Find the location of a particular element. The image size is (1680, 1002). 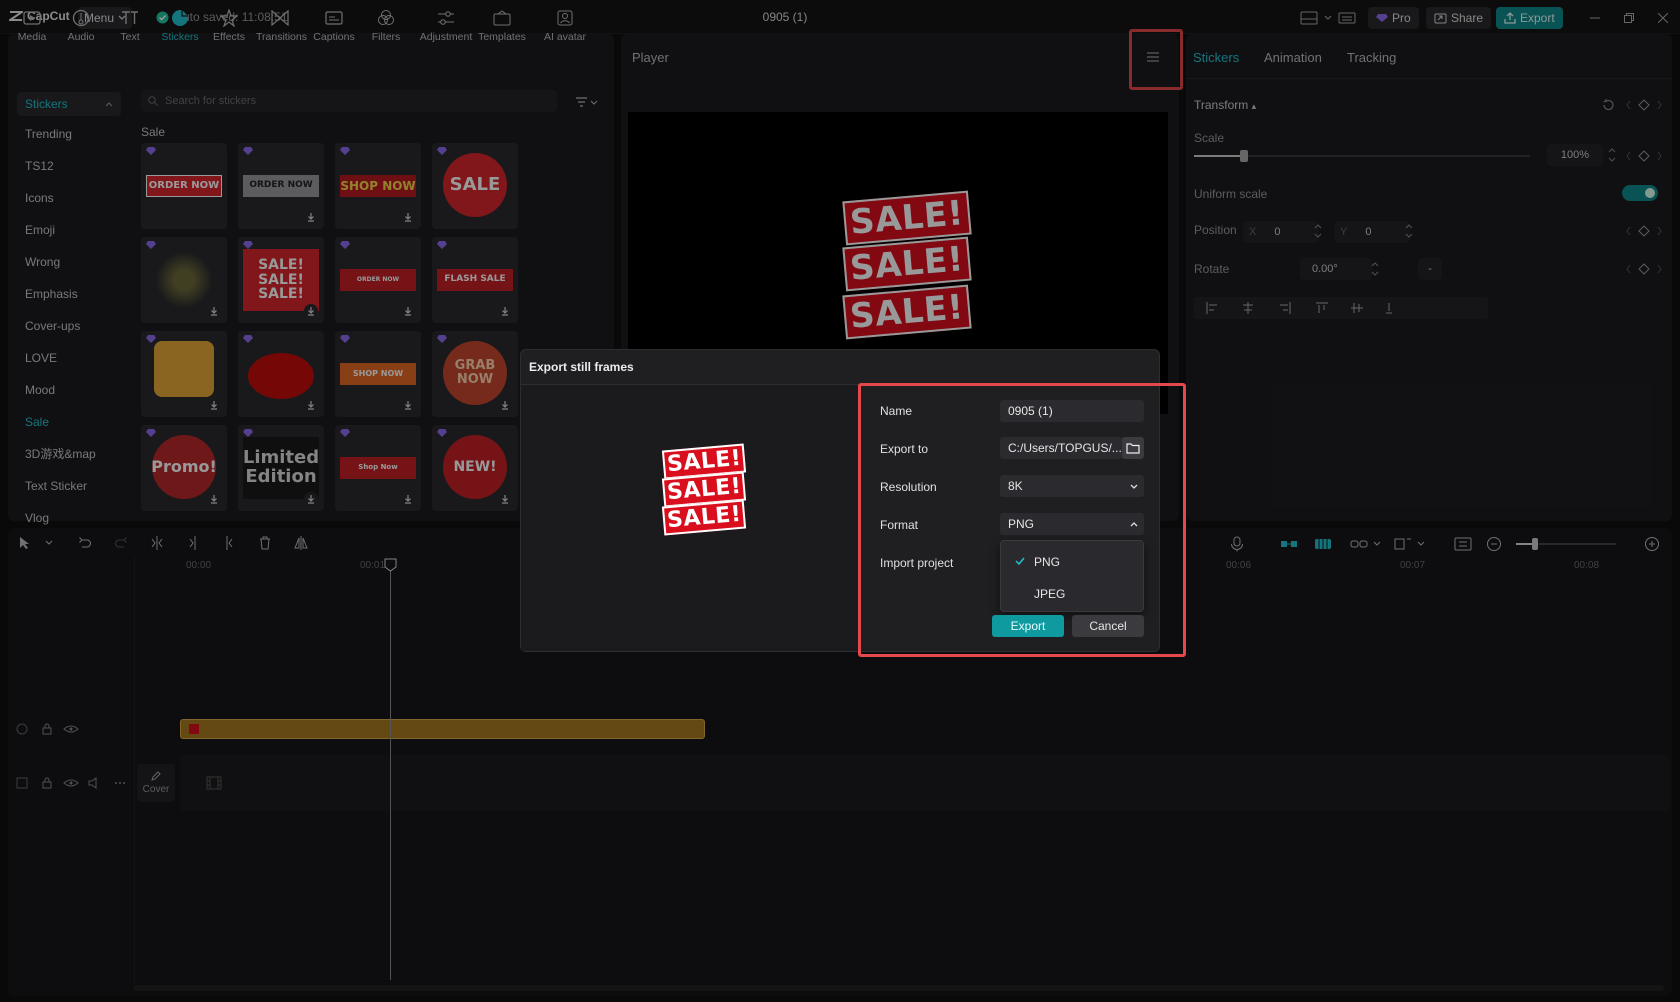

highlight-settings-box is located at coordinates (1022, 520).